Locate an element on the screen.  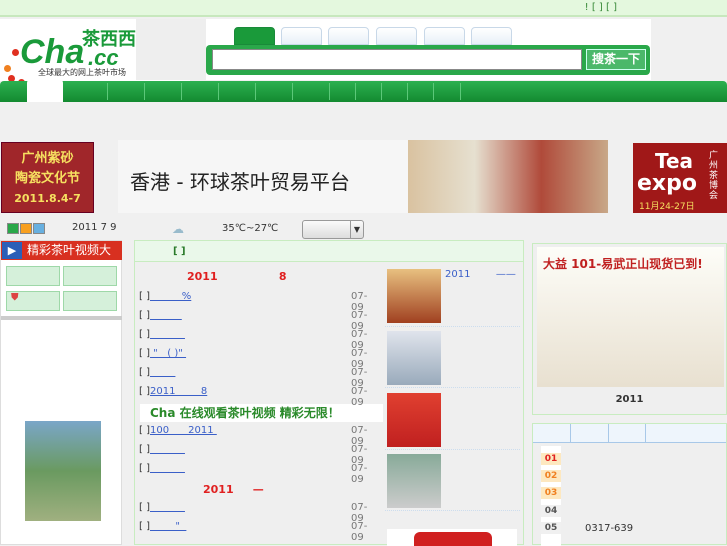
ad-line: 陶瓷文化节 is located at coordinates (47, 178).